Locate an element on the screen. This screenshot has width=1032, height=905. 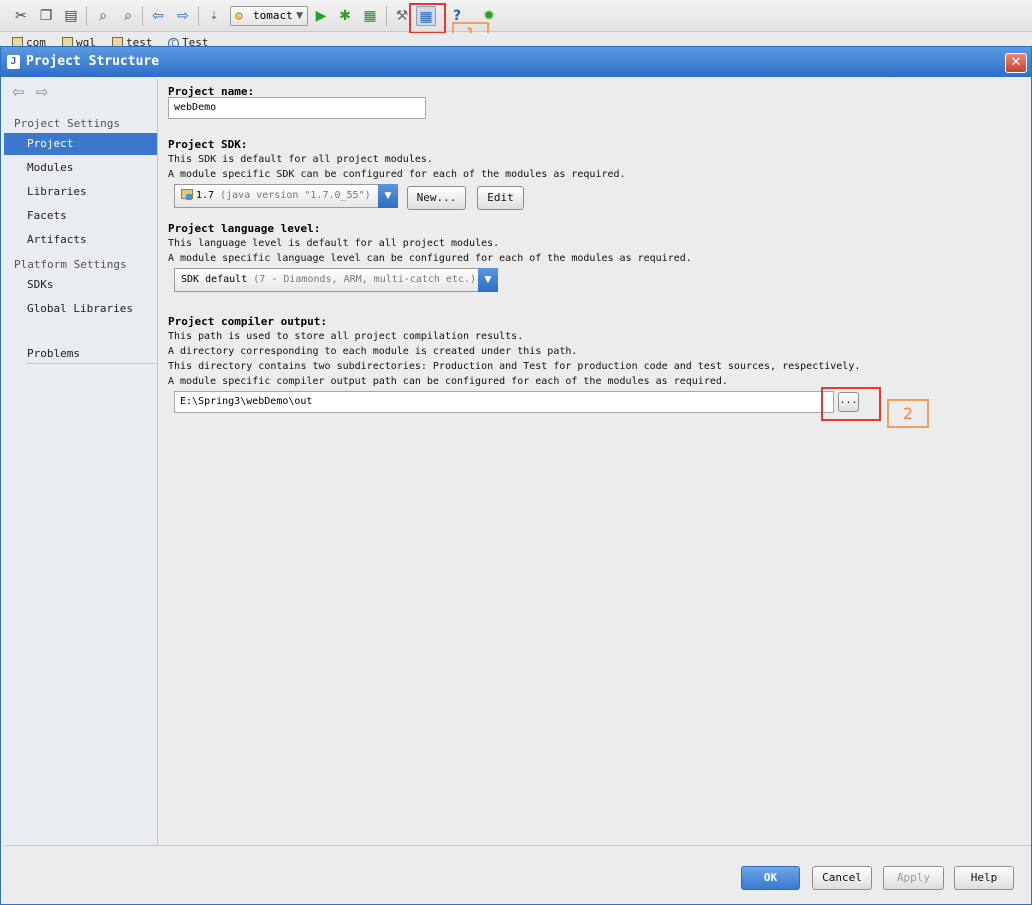
help-button: Help is located at coordinates (984, 878).